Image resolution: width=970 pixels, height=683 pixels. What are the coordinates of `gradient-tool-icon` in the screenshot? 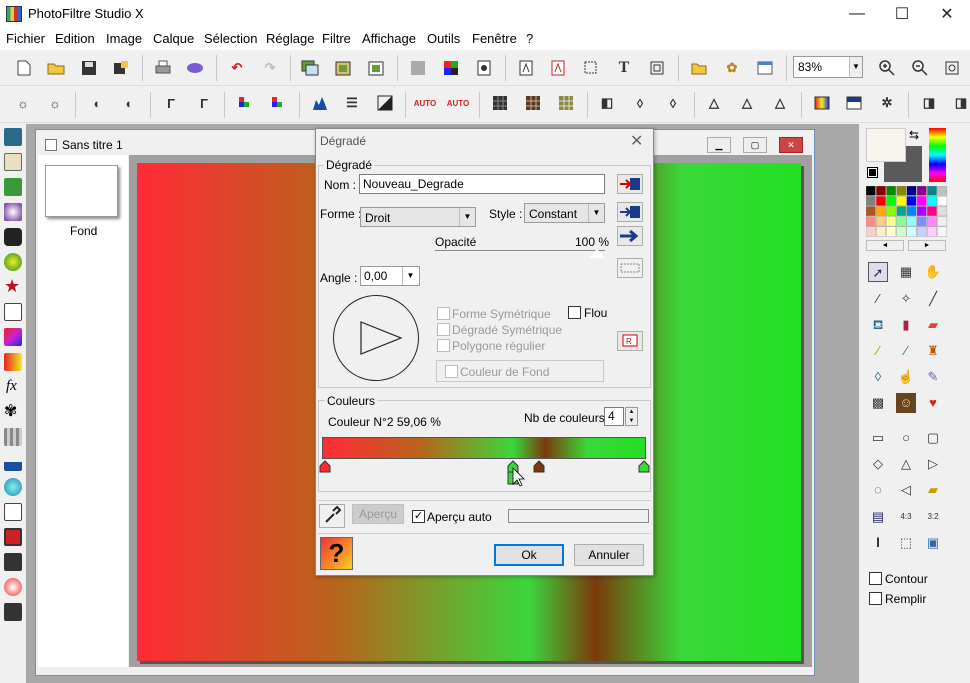 It's located at (822, 103).